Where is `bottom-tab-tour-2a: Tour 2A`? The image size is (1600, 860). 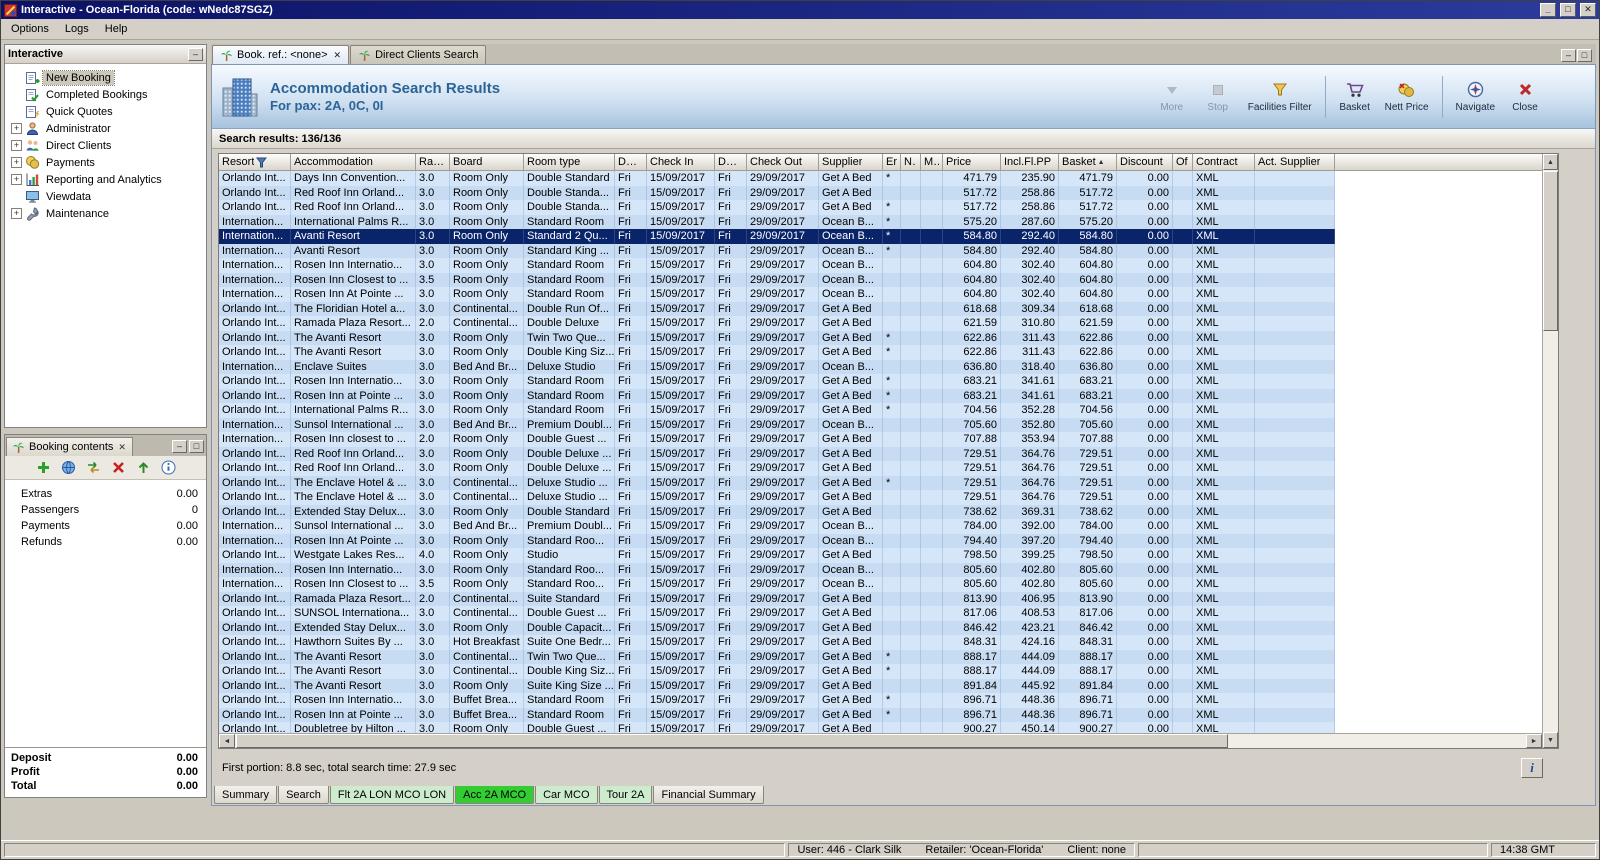
bottom-tab-tour-2a: Tour 2A is located at coordinates (625, 795).